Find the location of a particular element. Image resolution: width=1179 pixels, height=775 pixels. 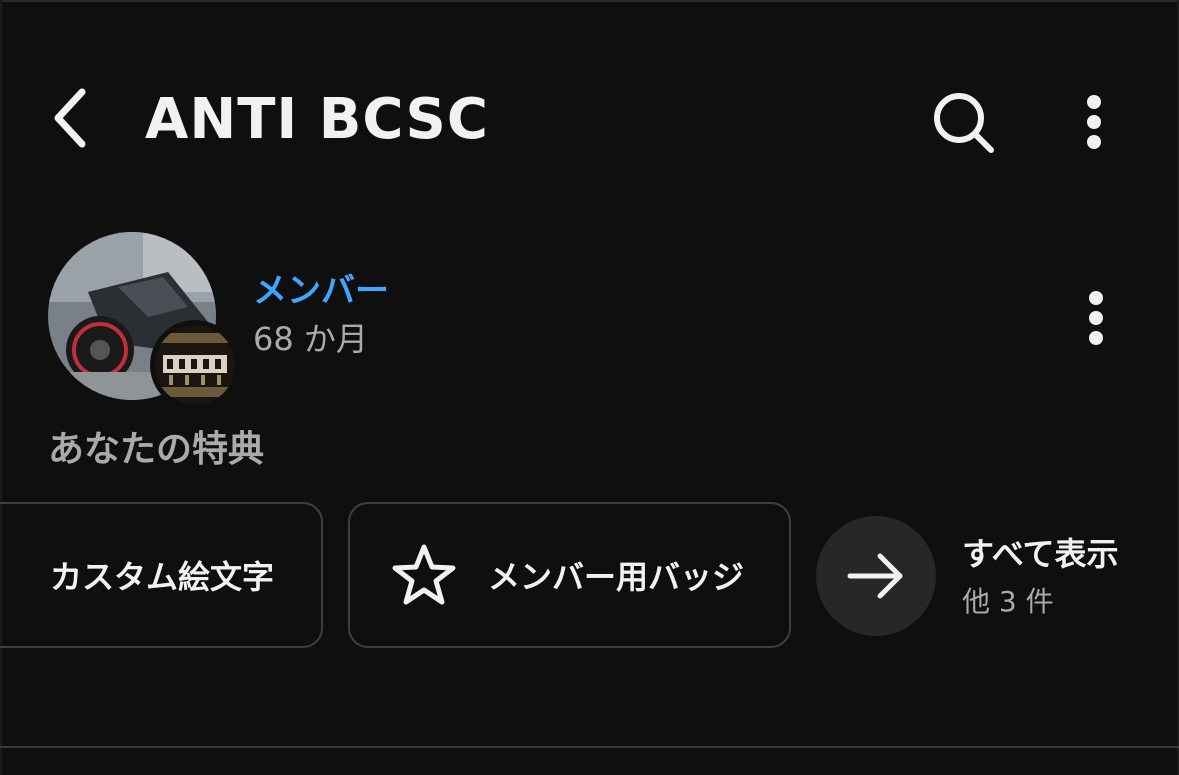

membership-level: メンバー is located at coordinates (321, 291).